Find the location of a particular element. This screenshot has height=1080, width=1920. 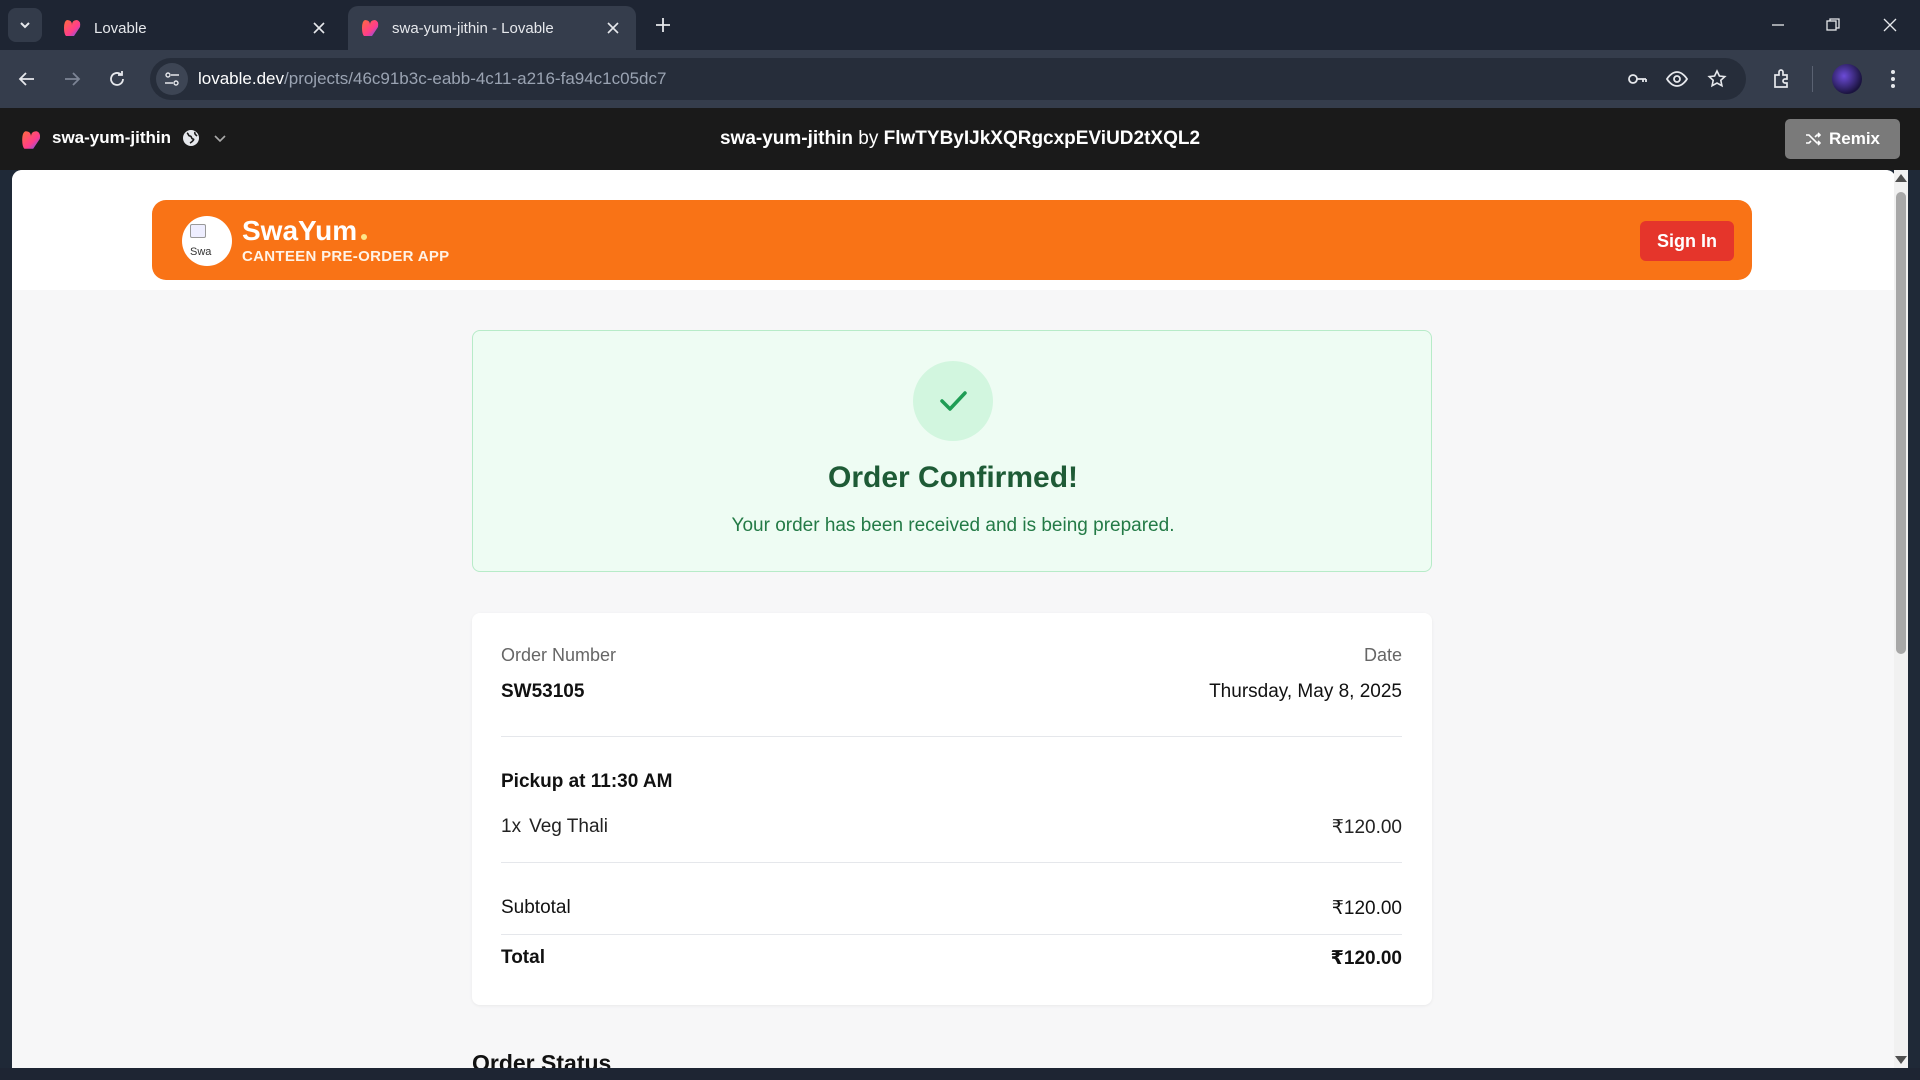

brand-tagline: CANTEEN PRE-ORDER APP is located at coordinates (346, 256).